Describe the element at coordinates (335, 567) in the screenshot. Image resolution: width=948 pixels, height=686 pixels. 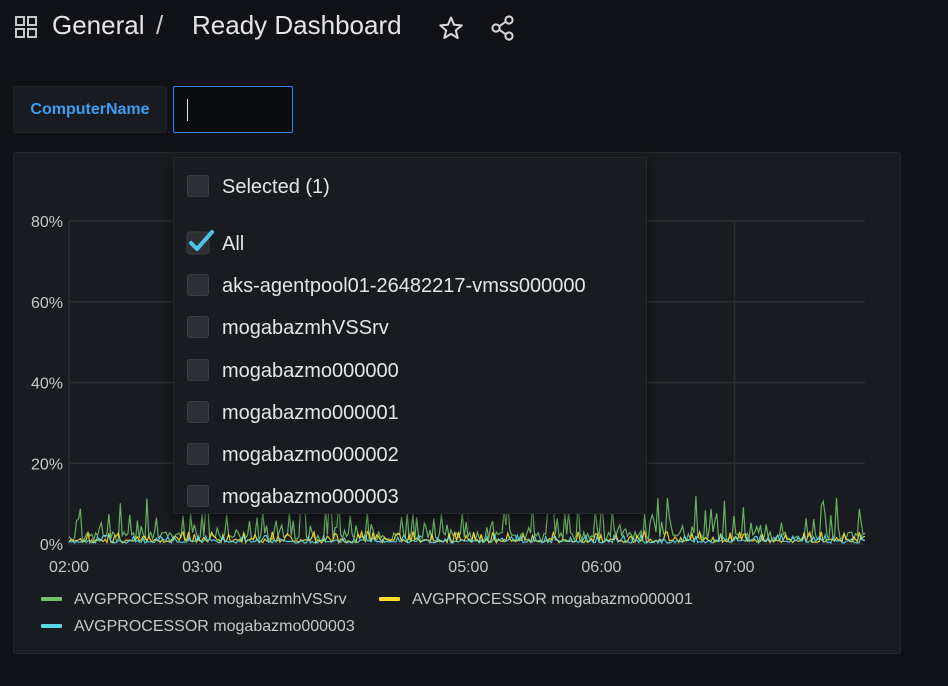
I see `x-tick-label: 04:00` at that location.